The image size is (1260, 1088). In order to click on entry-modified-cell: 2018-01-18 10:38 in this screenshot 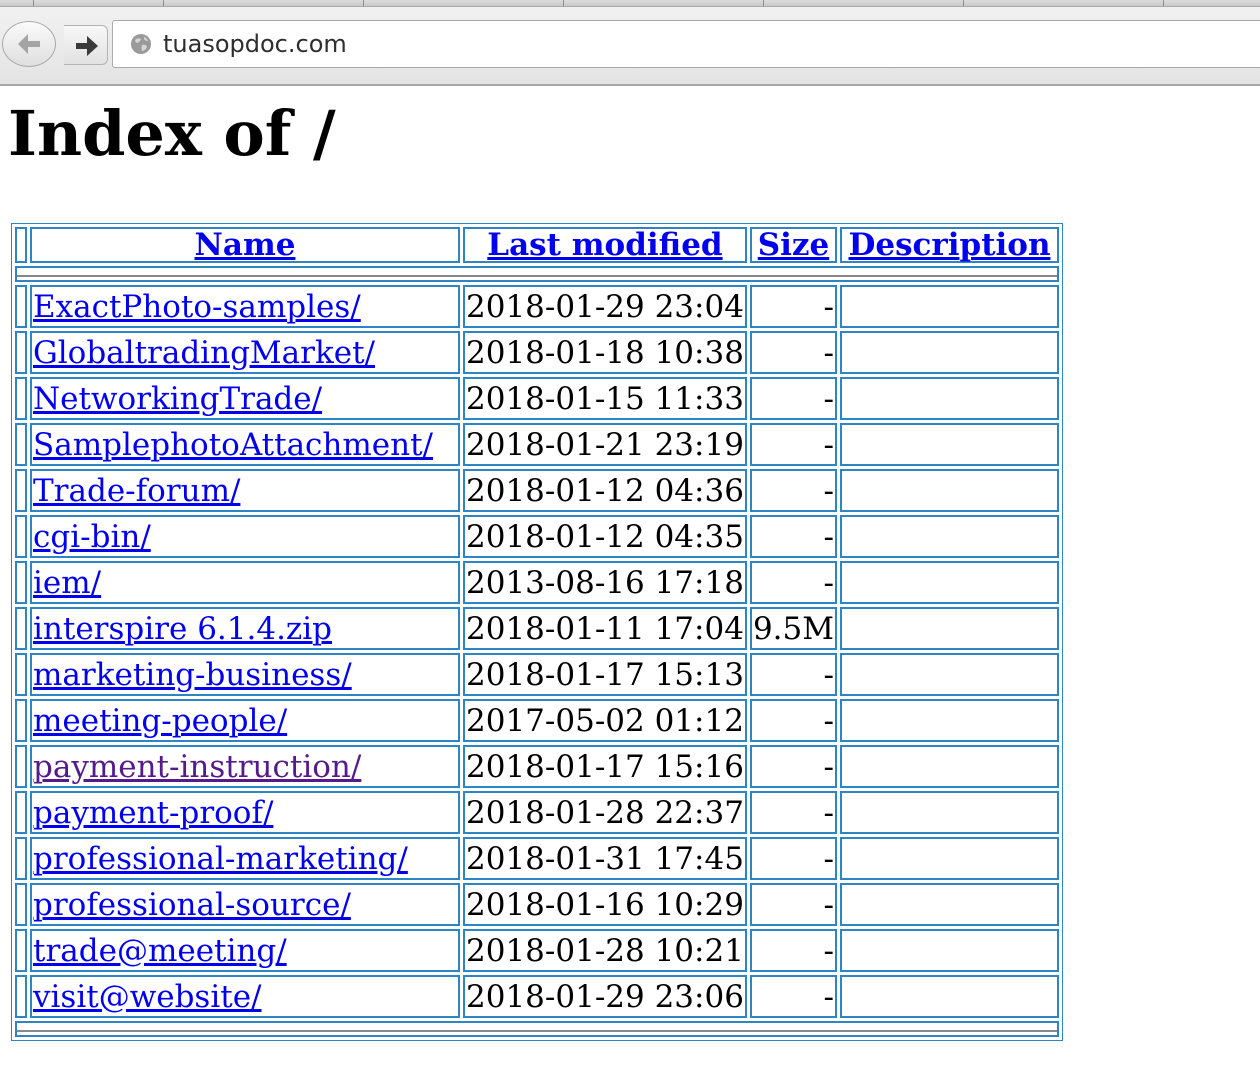, I will do `click(605, 352)`.